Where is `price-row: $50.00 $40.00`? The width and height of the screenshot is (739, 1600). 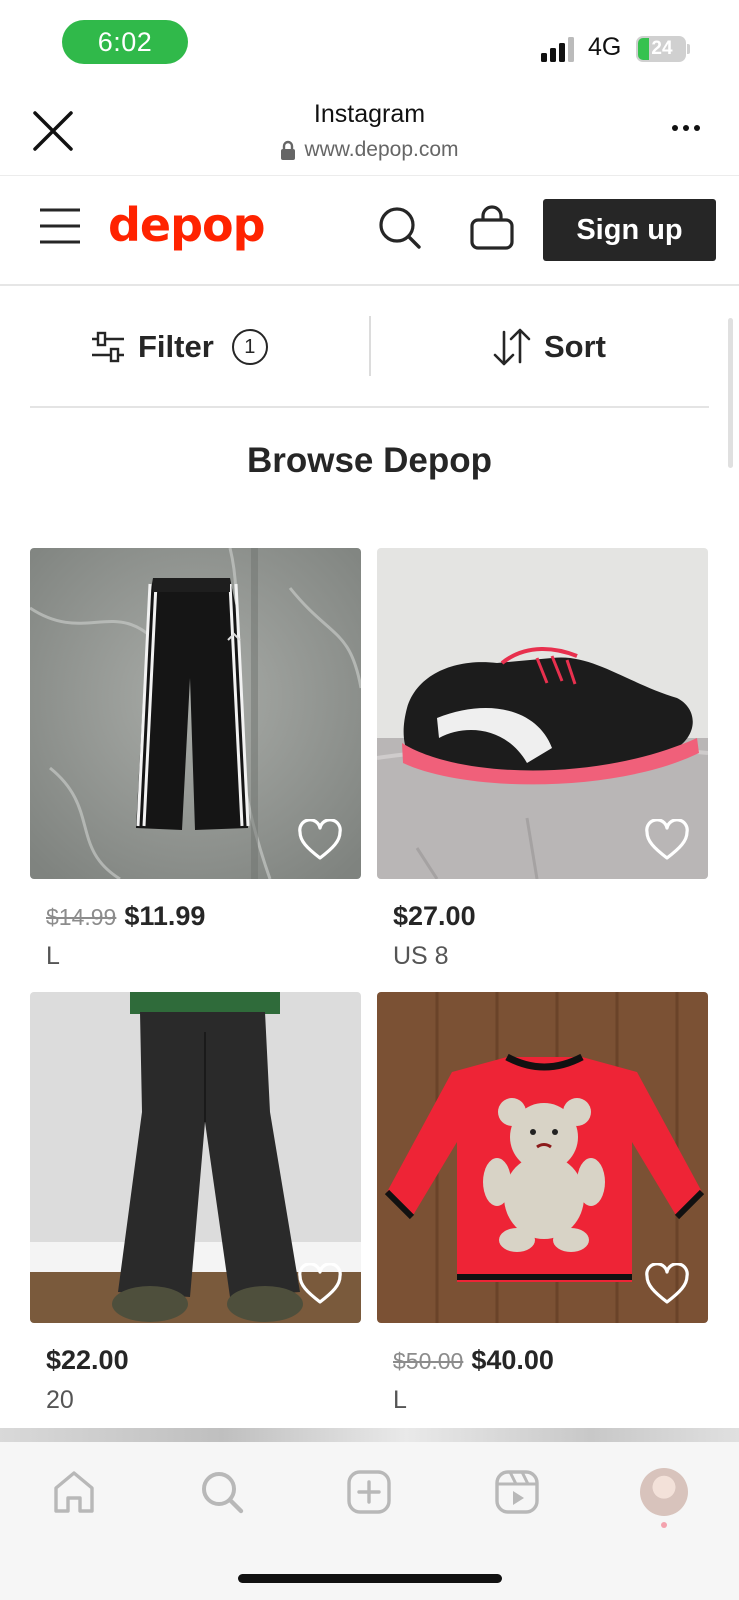 price-row: $50.00 $40.00 is located at coordinates (542, 1360).